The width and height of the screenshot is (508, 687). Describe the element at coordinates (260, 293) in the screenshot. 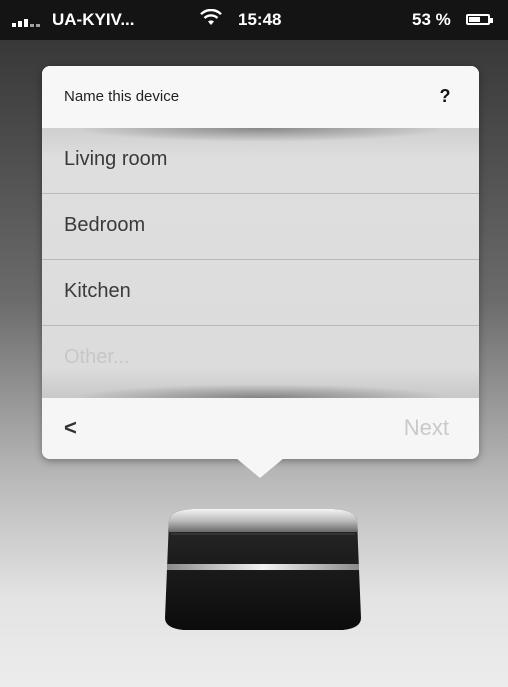

I see `option-kitchen: Kitchen` at that location.